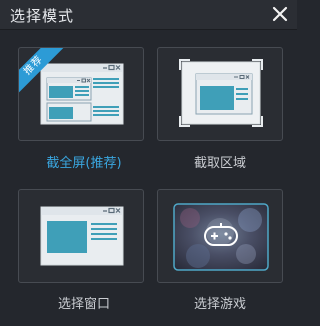  I want to click on mode-game-label: 选择游戏, so click(220, 302).